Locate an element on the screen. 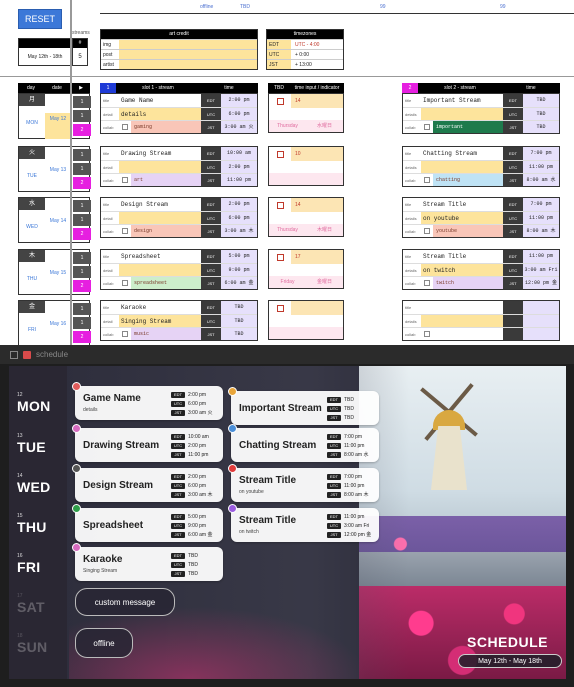  slot-title-input: Game Name is located at coordinates (160, 100).